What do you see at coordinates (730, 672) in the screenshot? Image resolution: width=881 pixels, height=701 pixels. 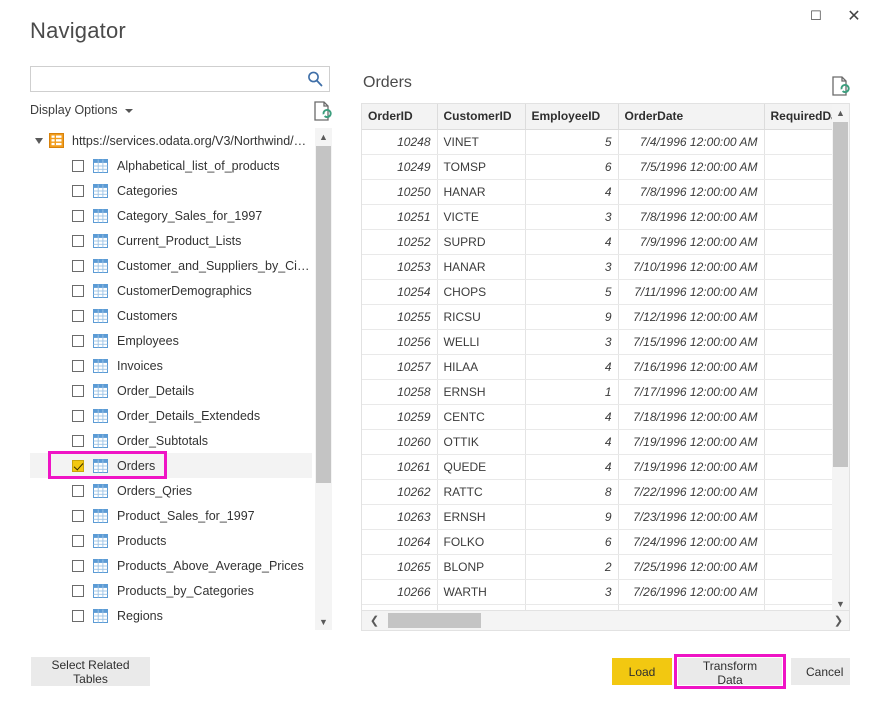 I see `transform-data-button: Transform Data` at bounding box center [730, 672].